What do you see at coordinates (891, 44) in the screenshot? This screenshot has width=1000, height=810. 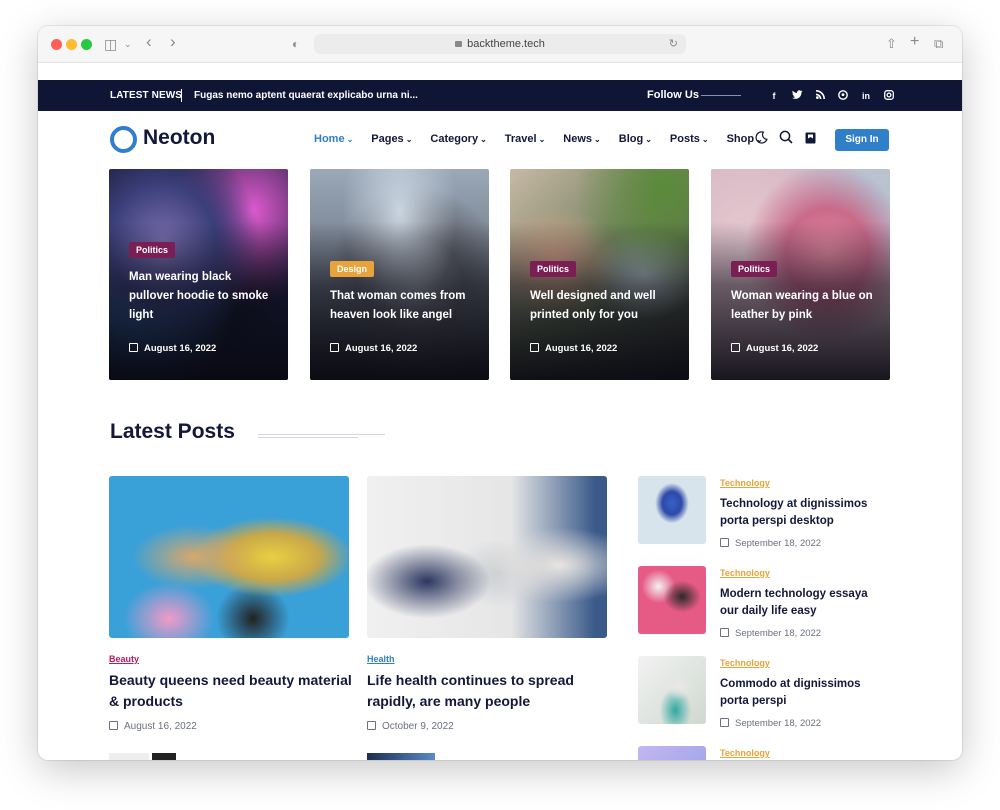 I see `share-icon: ⇧` at bounding box center [891, 44].